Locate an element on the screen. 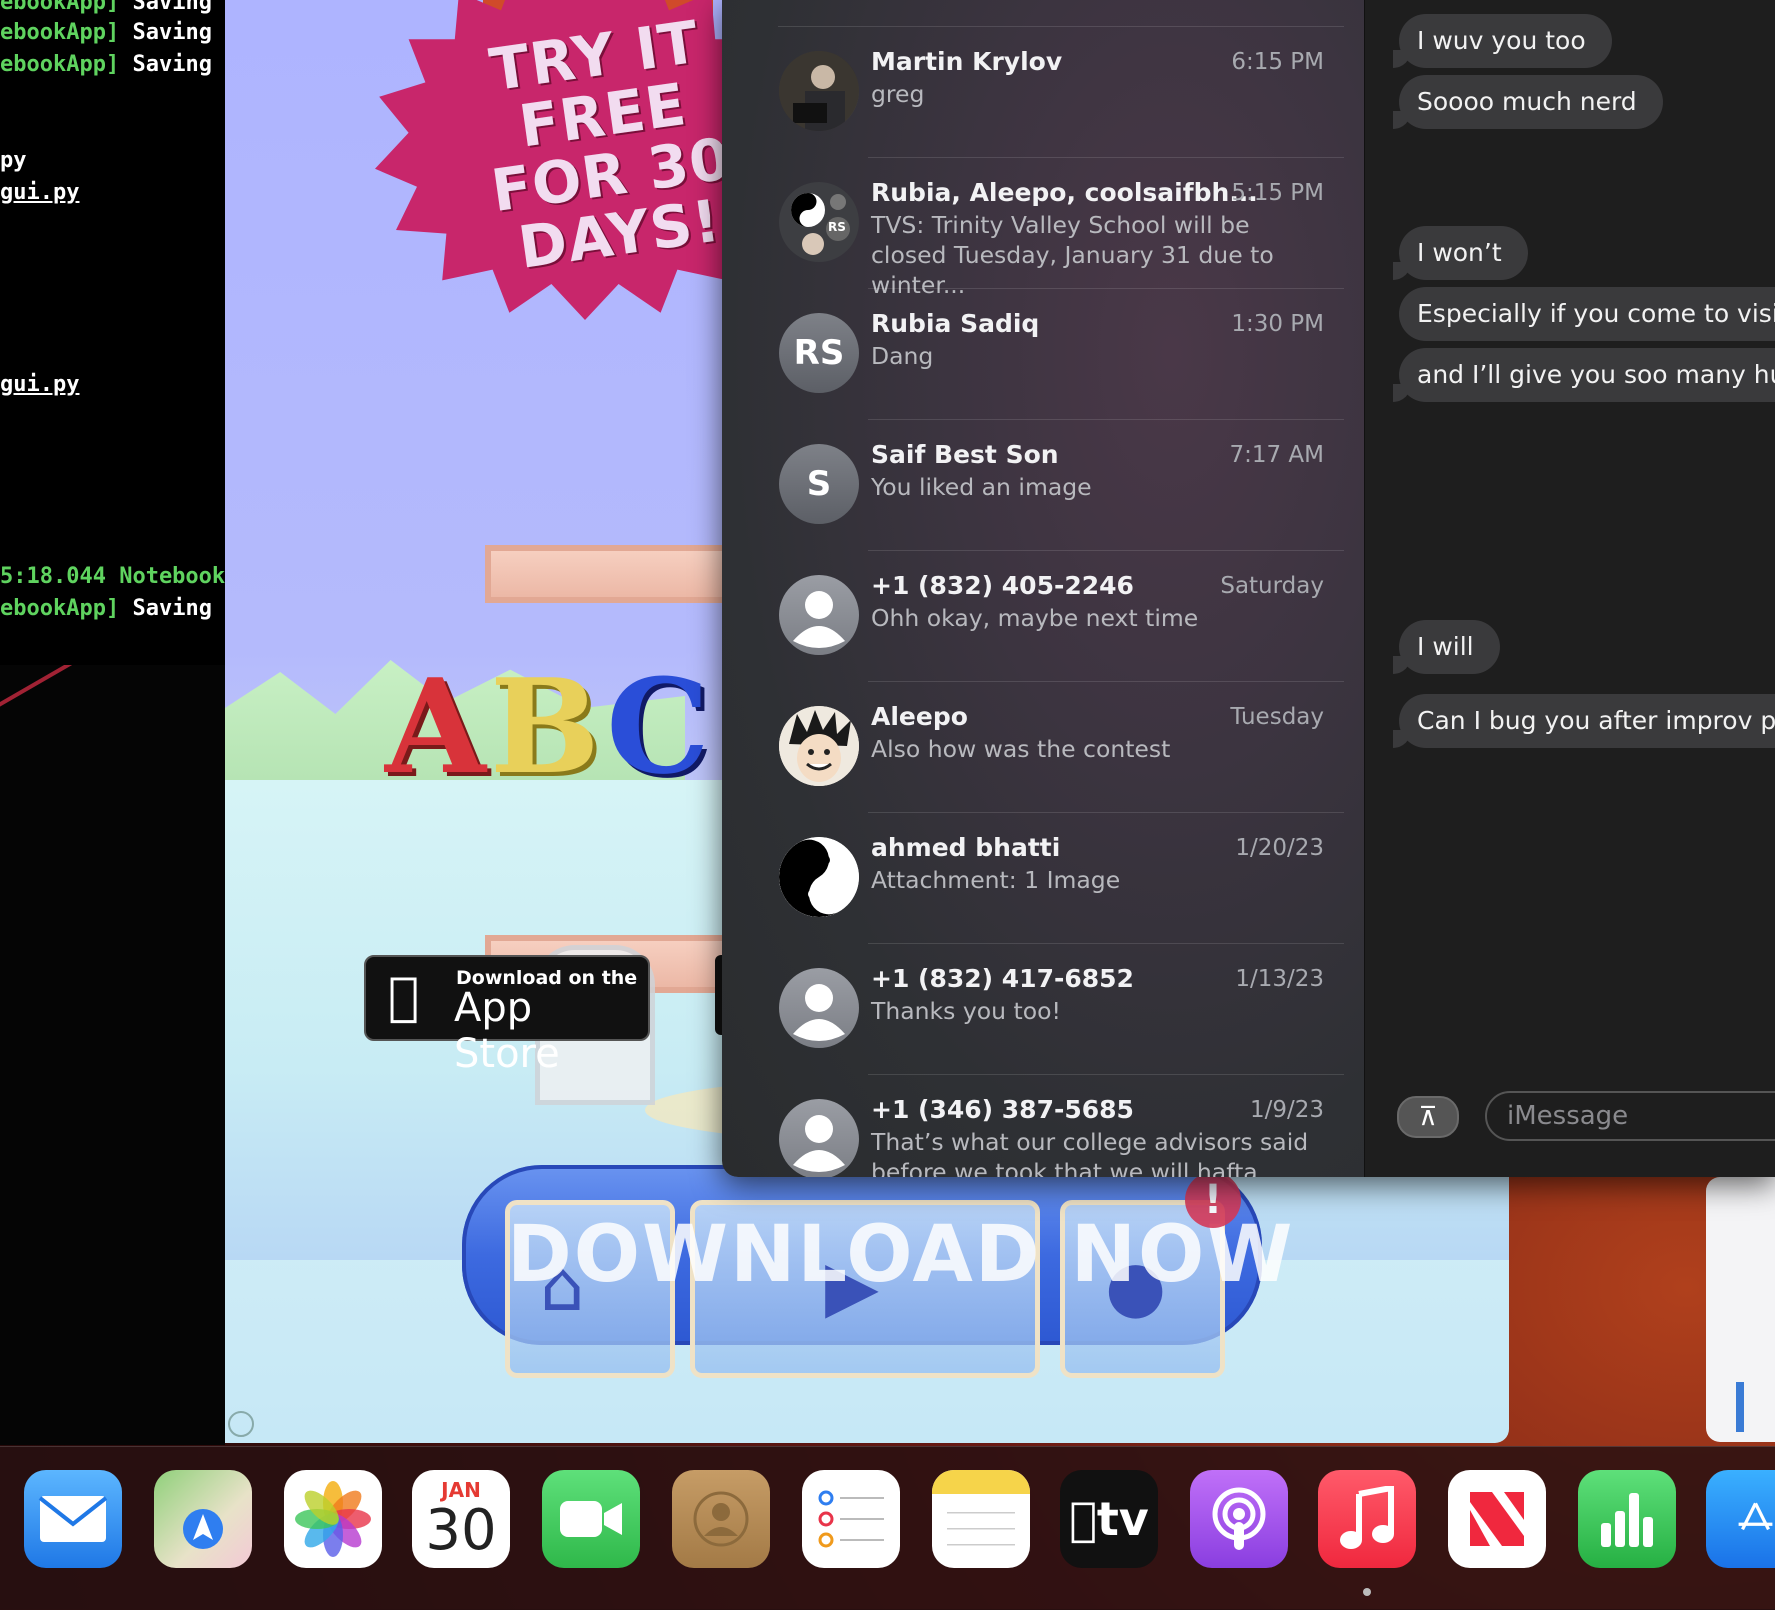 The image size is (1775, 1610). conversation-preview: Also how was the contest is located at coordinates (1021, 749).